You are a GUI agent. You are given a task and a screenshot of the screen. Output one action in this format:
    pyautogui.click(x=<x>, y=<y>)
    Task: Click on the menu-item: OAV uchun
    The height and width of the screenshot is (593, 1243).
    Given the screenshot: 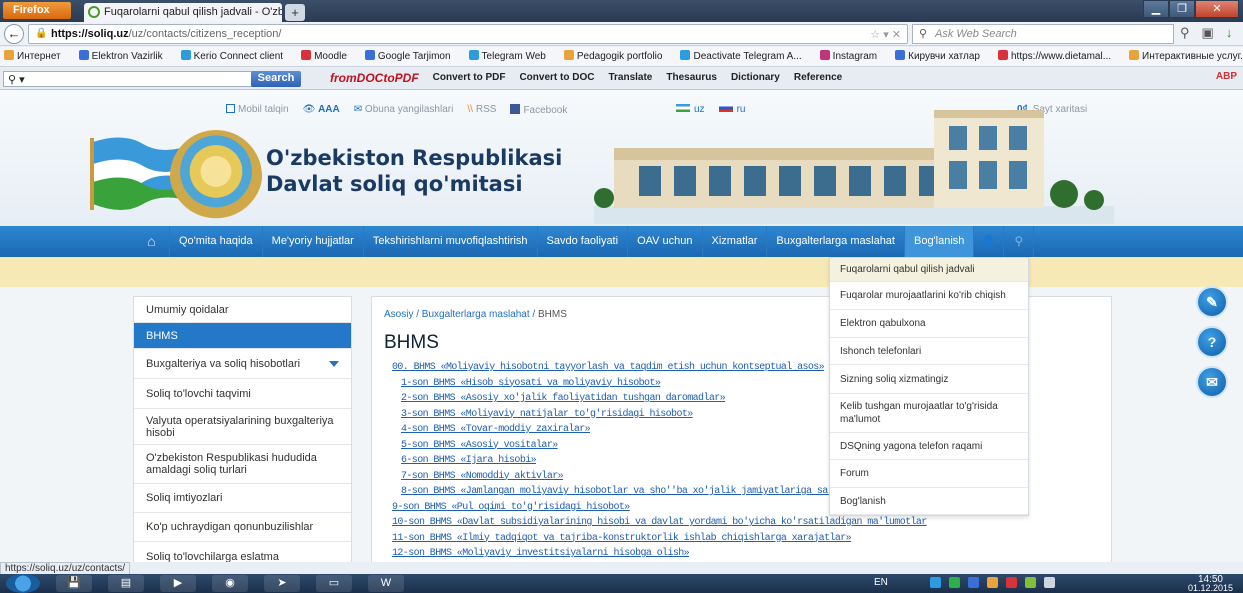 What is the action you would take?
    pyautogui.click(x=665, y=241)
    